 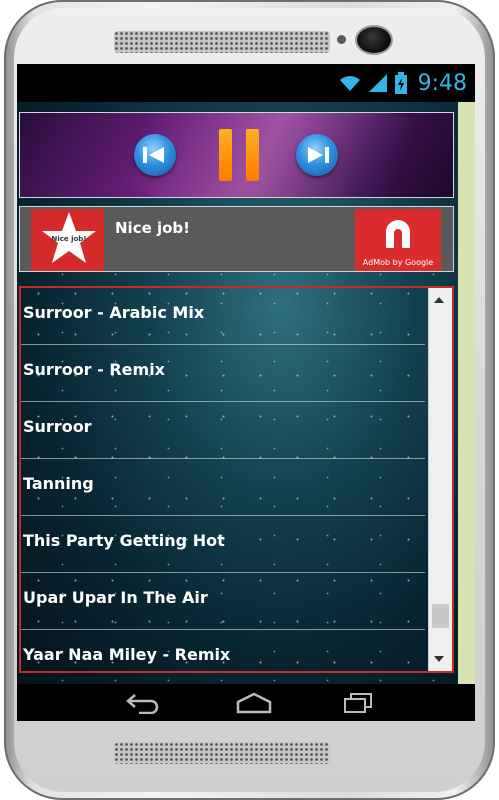 I want to click on star-icon: Nice job!, so click(x=69, y=237).